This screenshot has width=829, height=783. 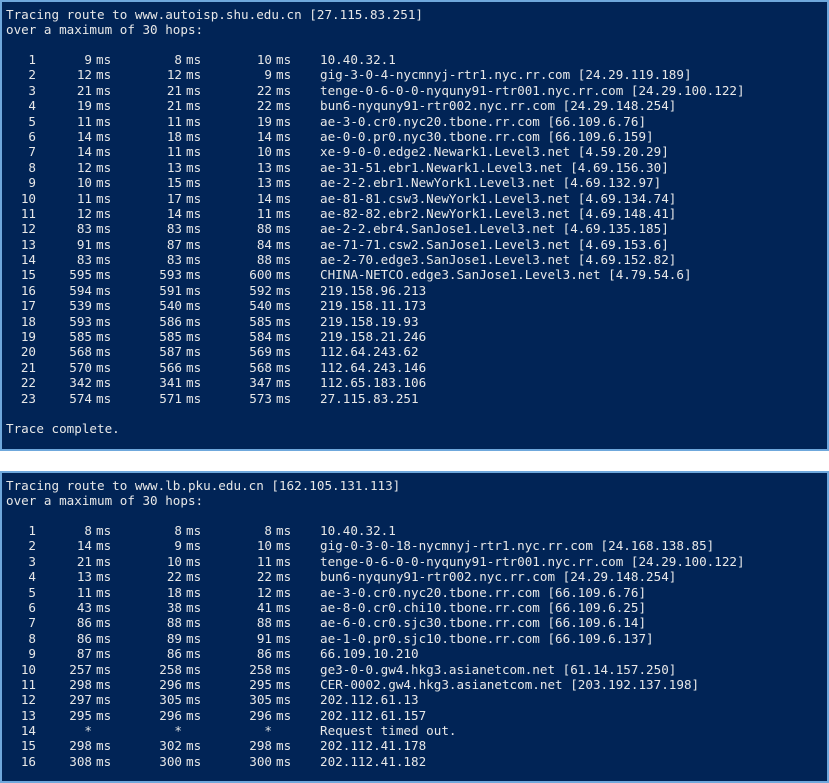 I want to click on rtt-3: 22, so click(x=264, y=90).